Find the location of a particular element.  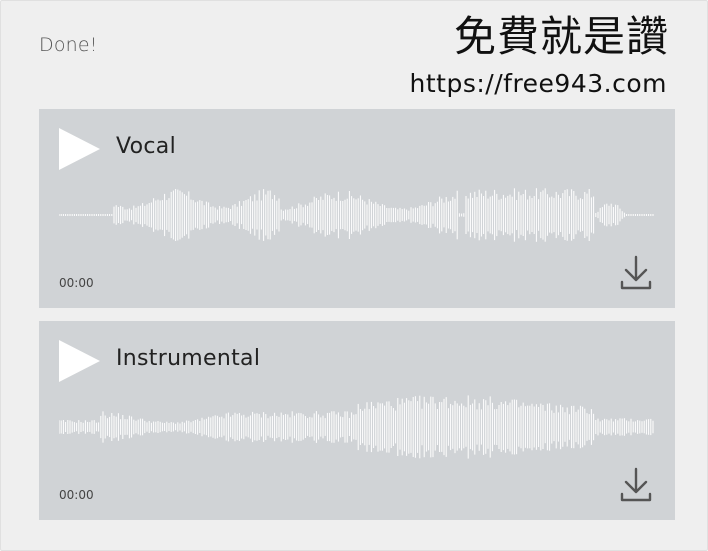

brand-title: 免費就是讚 is located at coordinates (561, 36).